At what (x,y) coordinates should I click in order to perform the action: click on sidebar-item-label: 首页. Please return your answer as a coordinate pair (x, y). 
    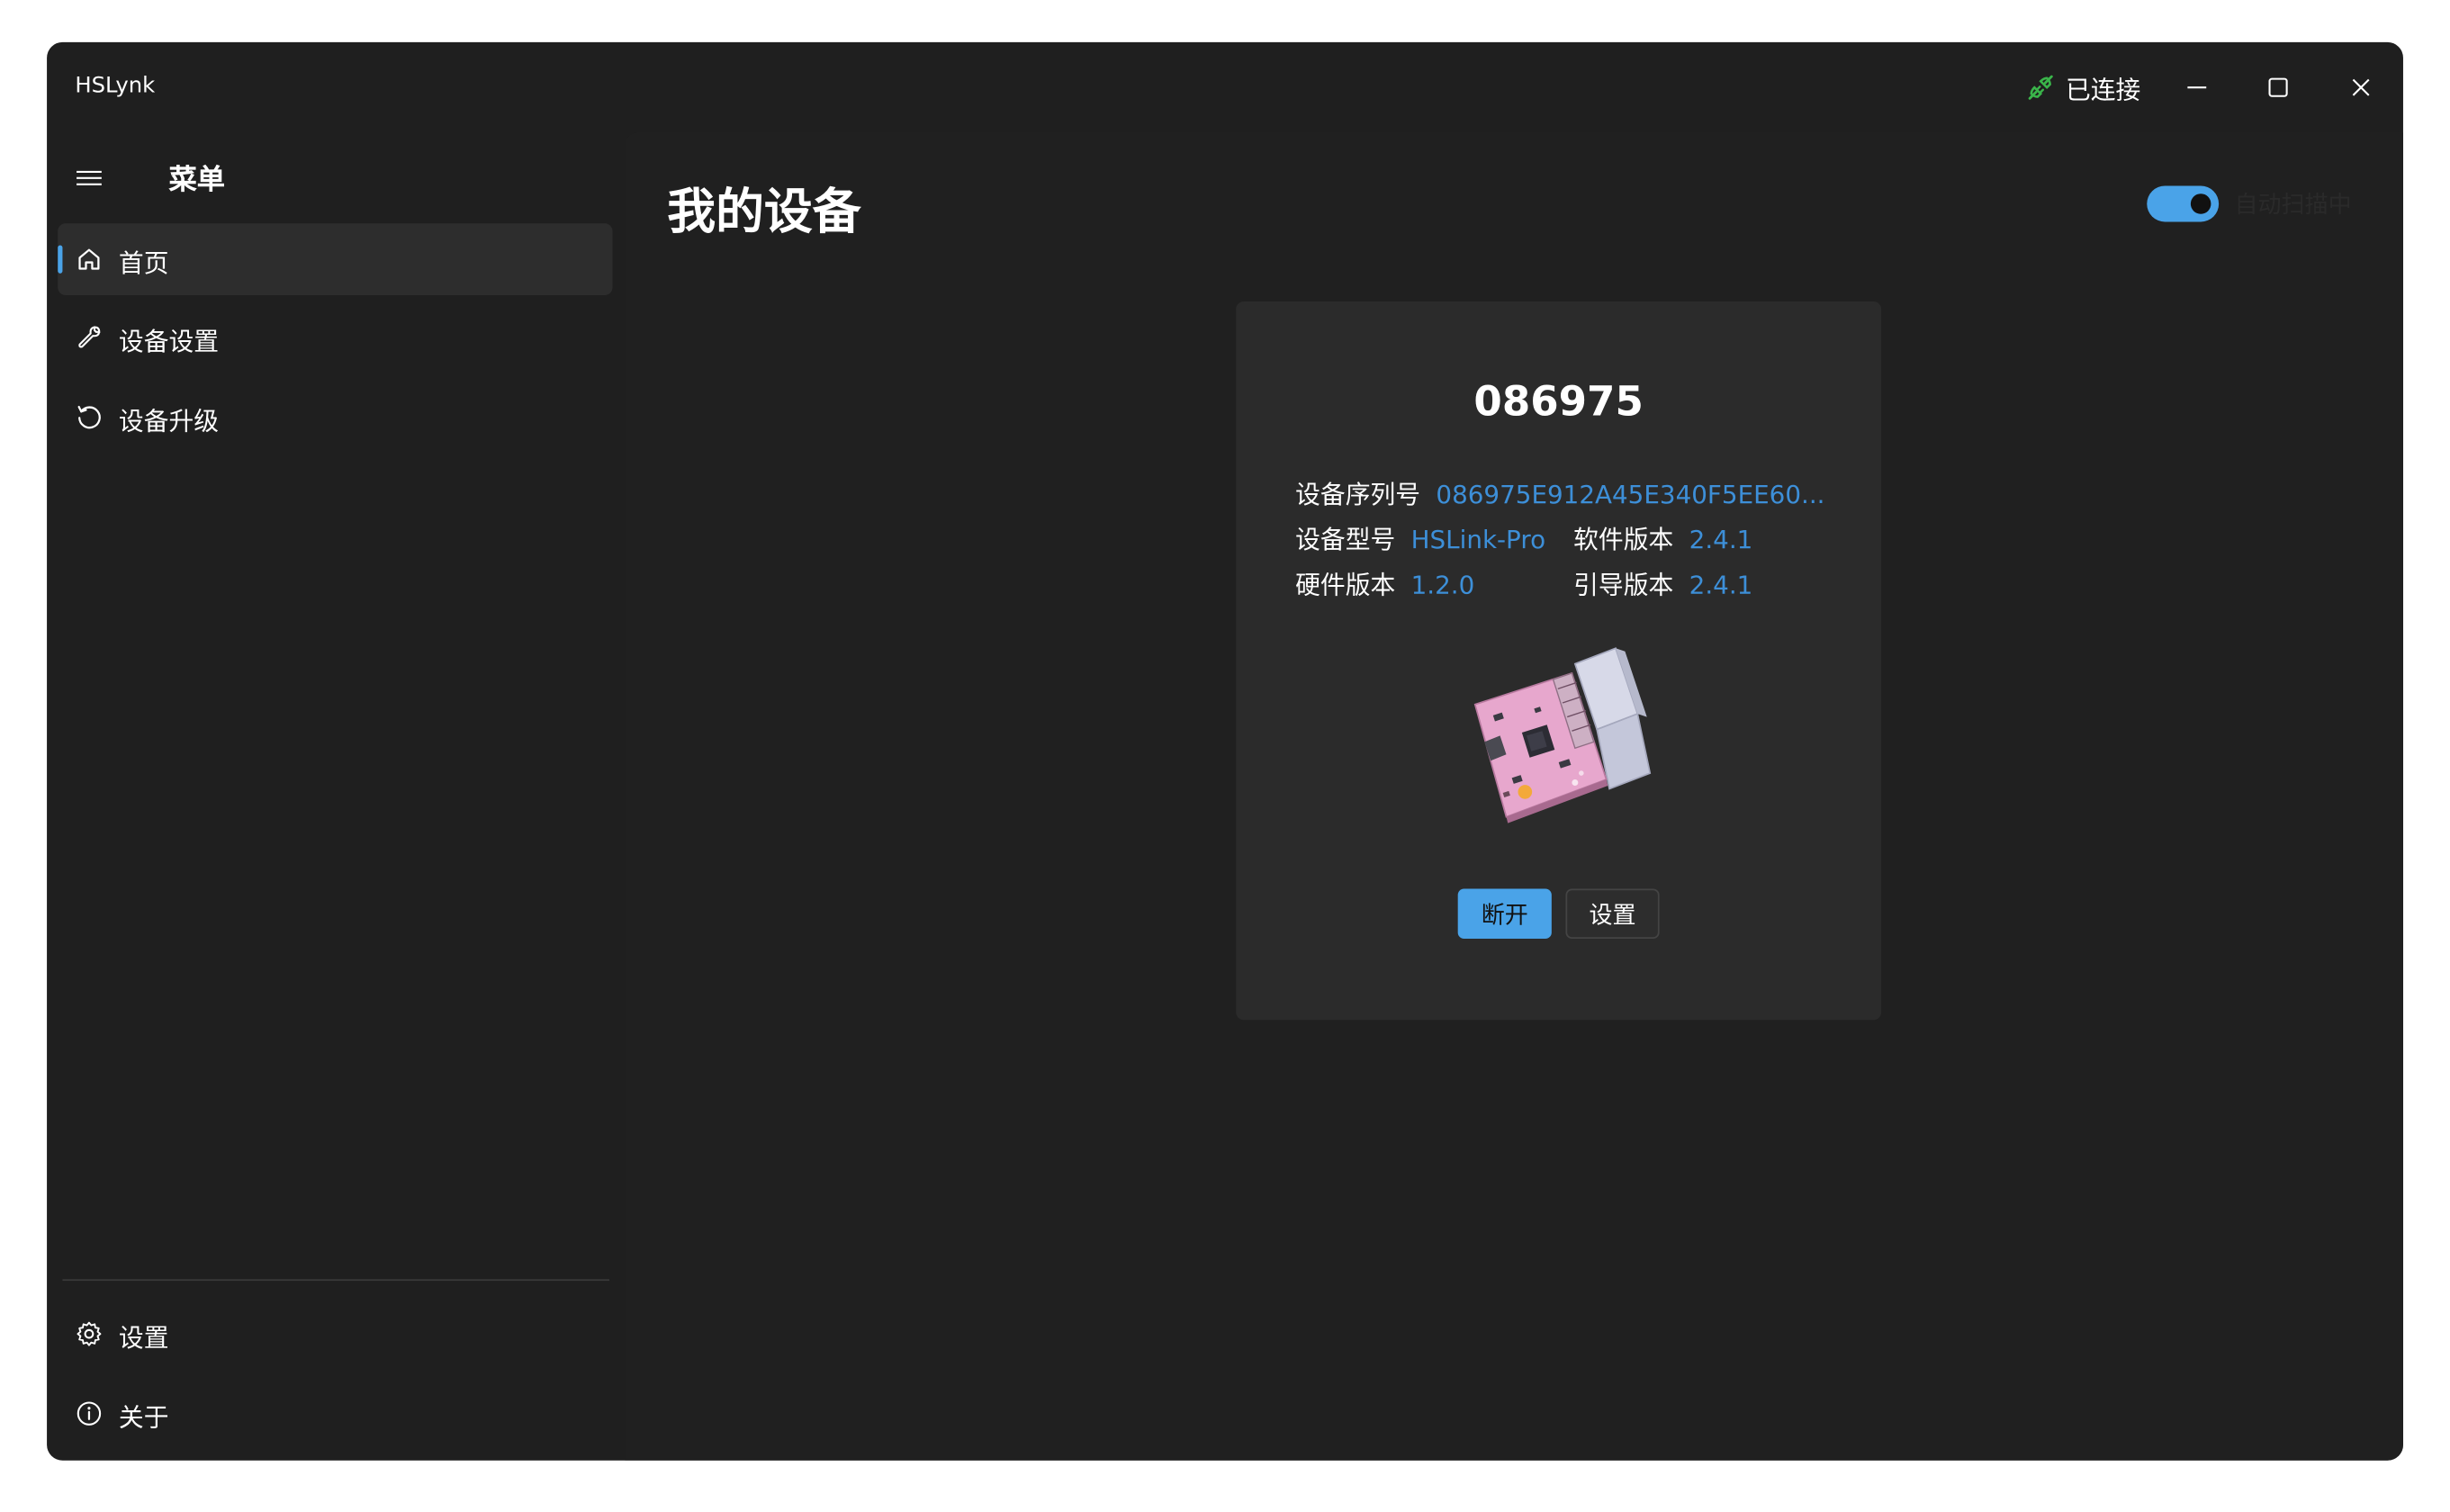
    Looking at the image, I should click on (143, 263).